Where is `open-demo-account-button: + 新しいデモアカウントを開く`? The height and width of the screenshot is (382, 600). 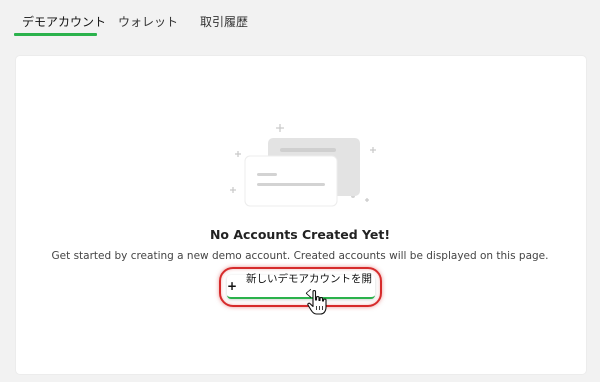
open-demo-account-button: + 新しいデモアカウントを開く is located at coordinates (301, 286).